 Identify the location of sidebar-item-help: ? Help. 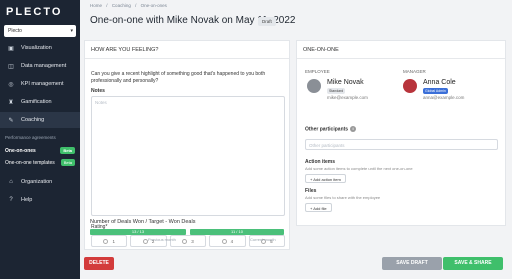
(40, 200).